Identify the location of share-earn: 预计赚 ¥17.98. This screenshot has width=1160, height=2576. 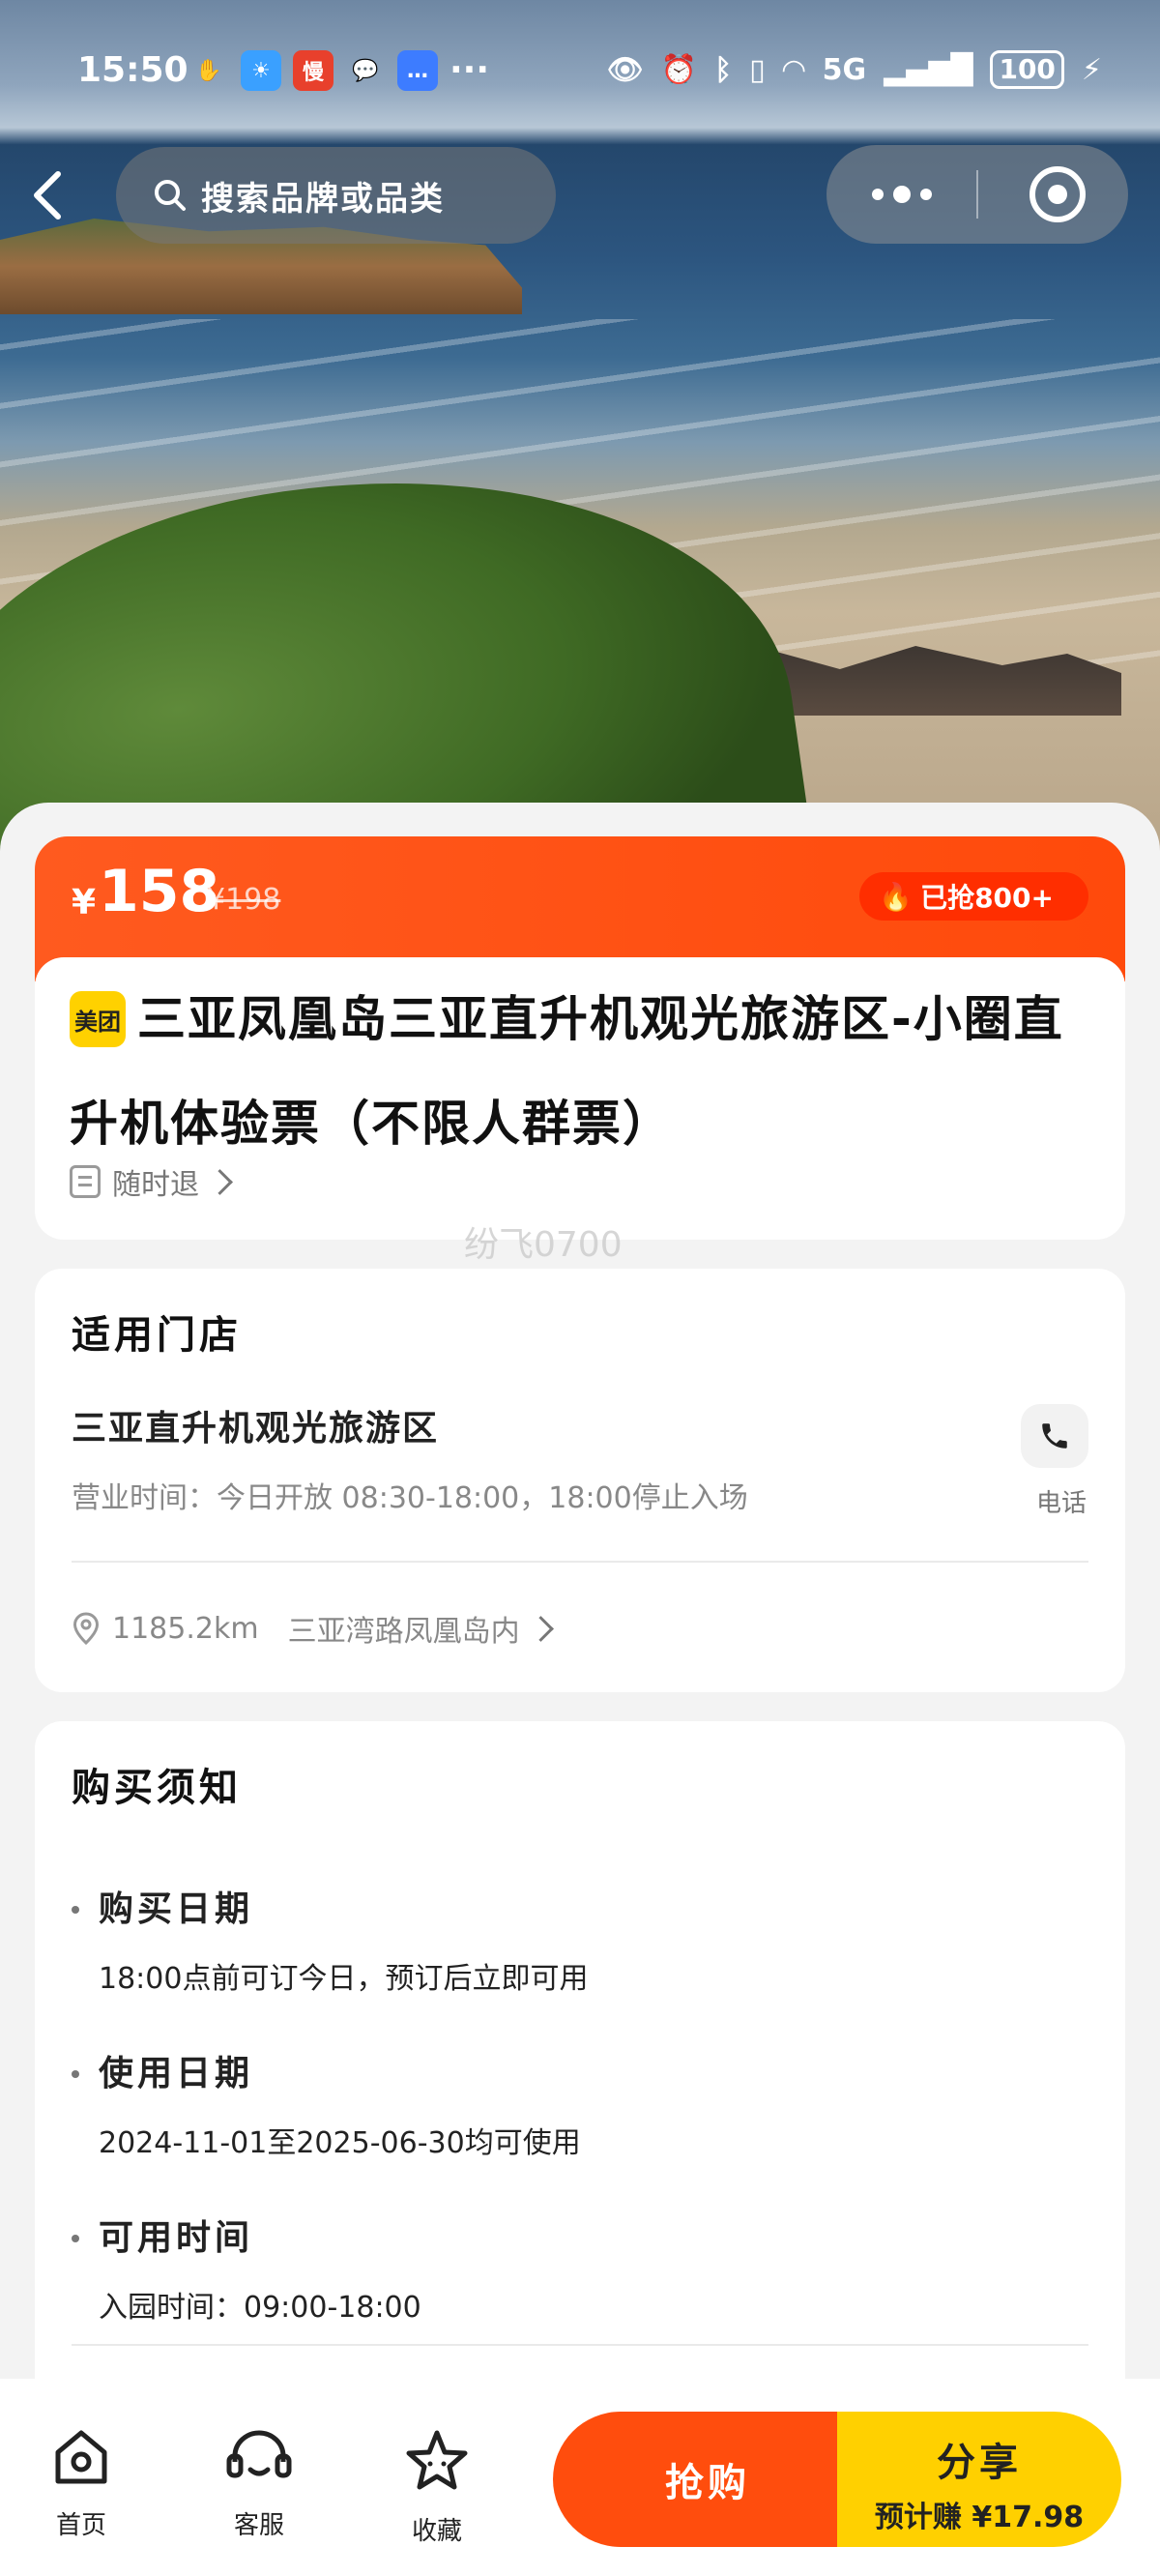
(980, 2517).